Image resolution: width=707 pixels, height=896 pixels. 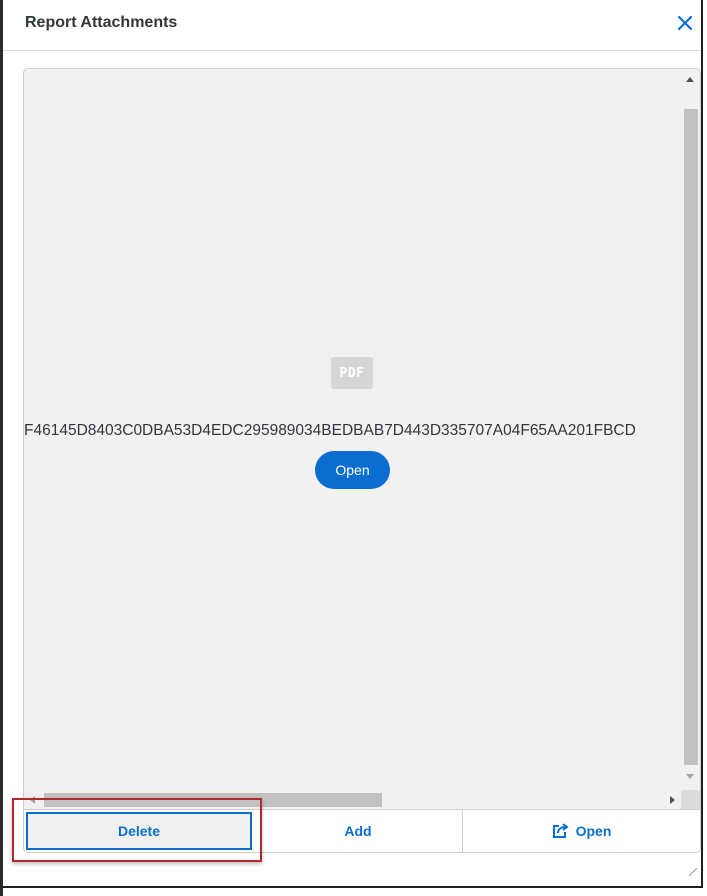 I want to click on attachment-toolbar: Delete Add Open, so click(x=362, y=831).